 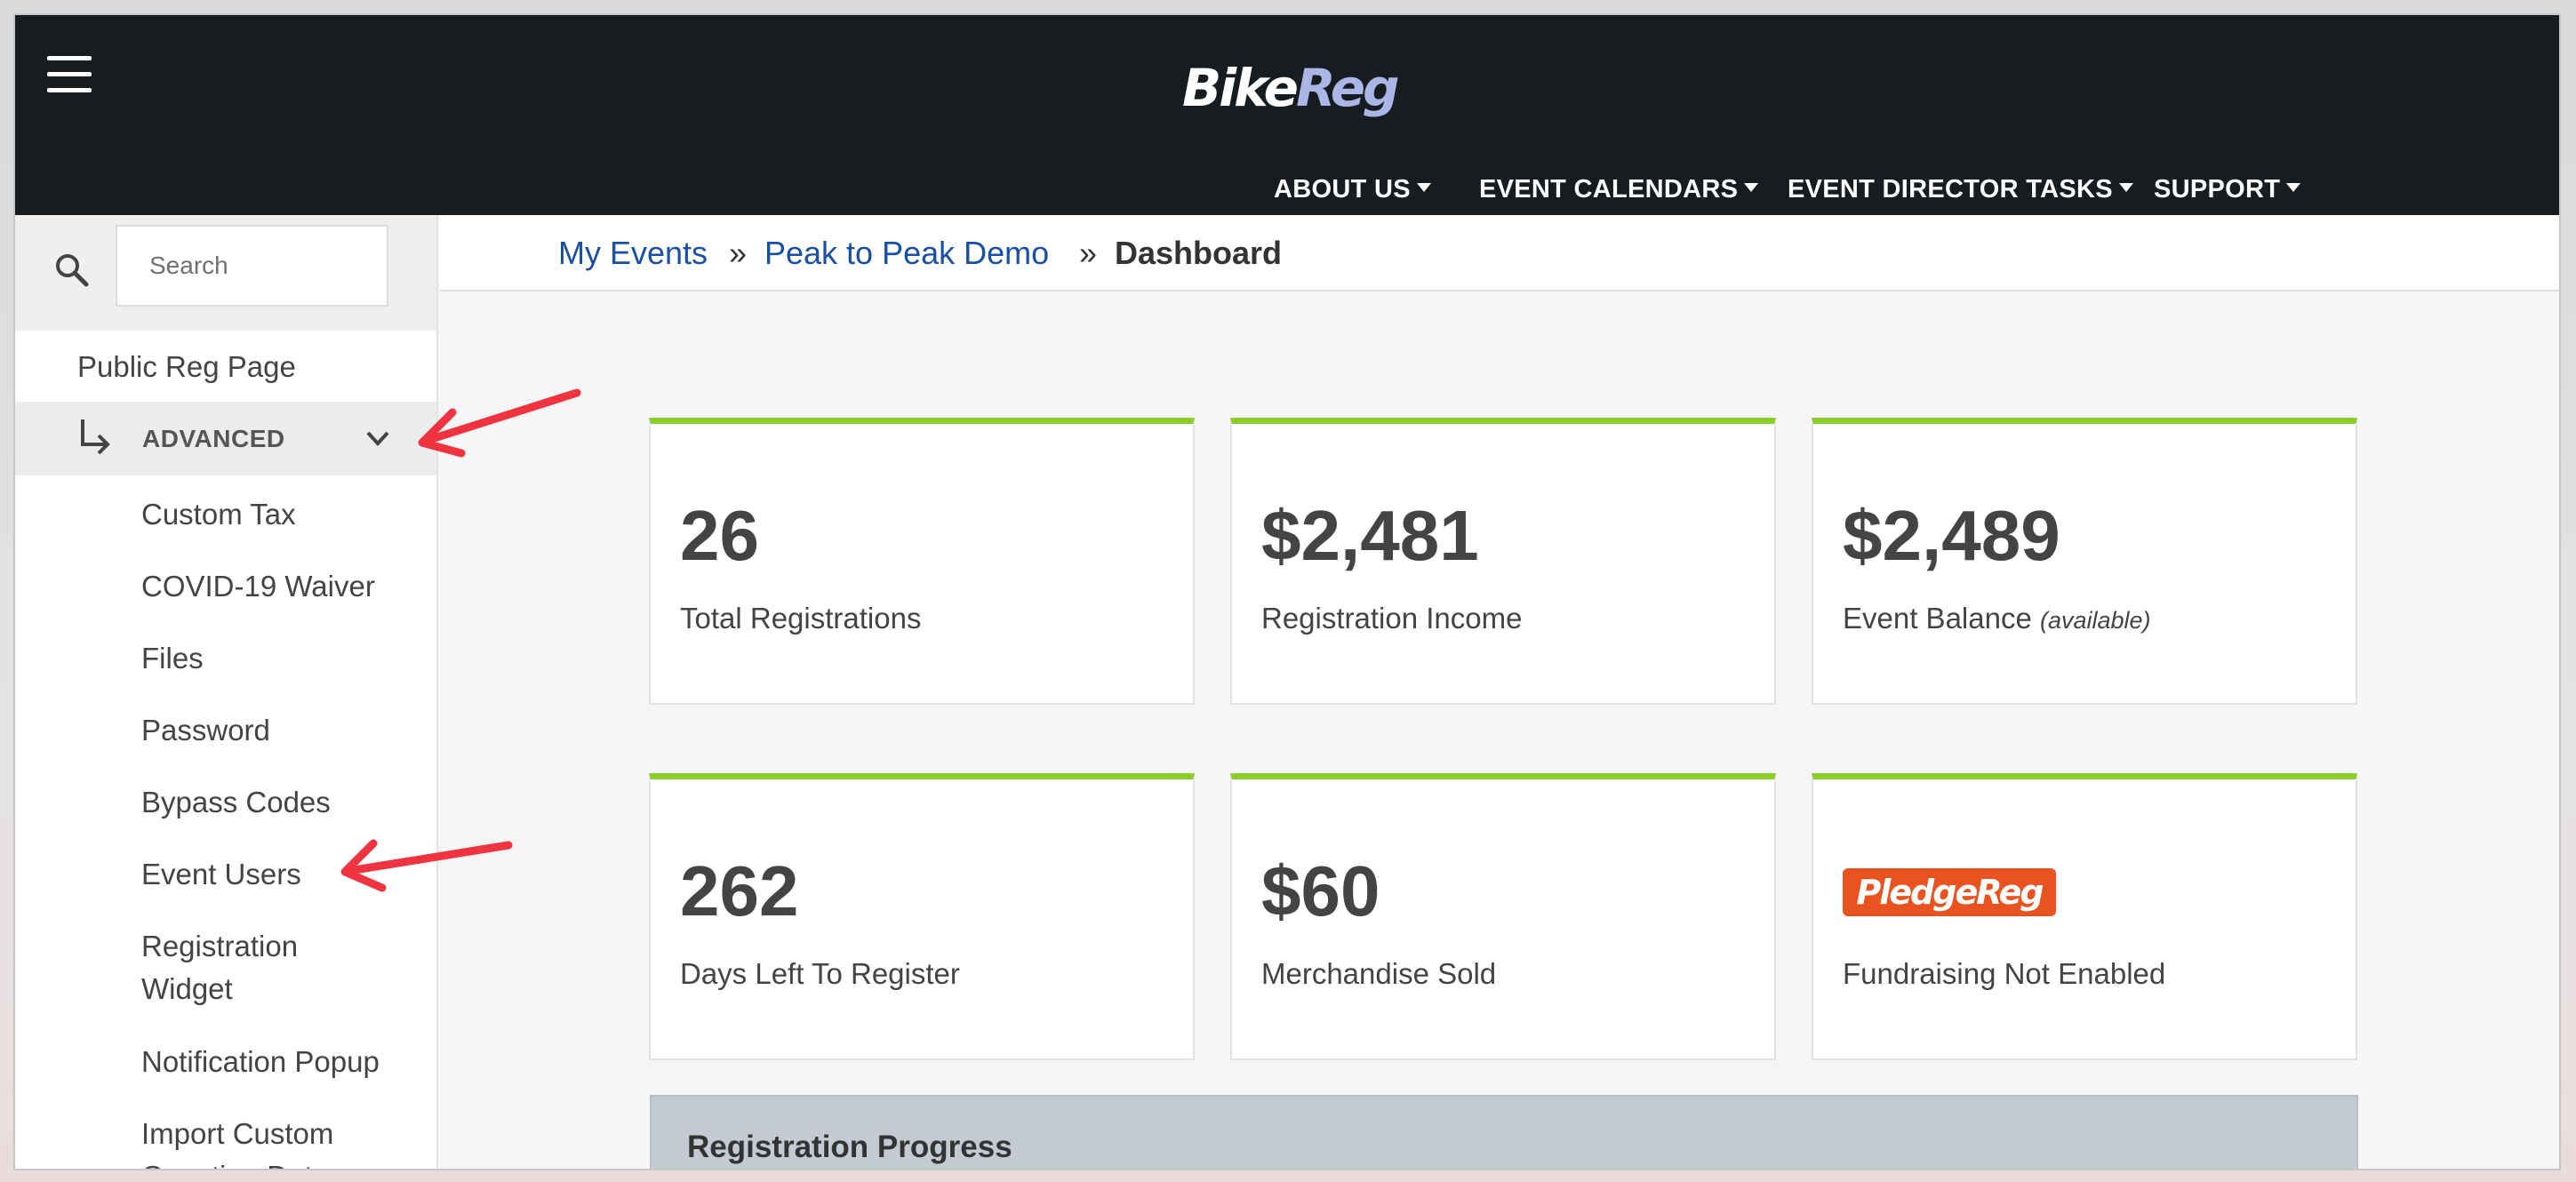 I want to click on stat-value: 26, so click(x=719, y=536).